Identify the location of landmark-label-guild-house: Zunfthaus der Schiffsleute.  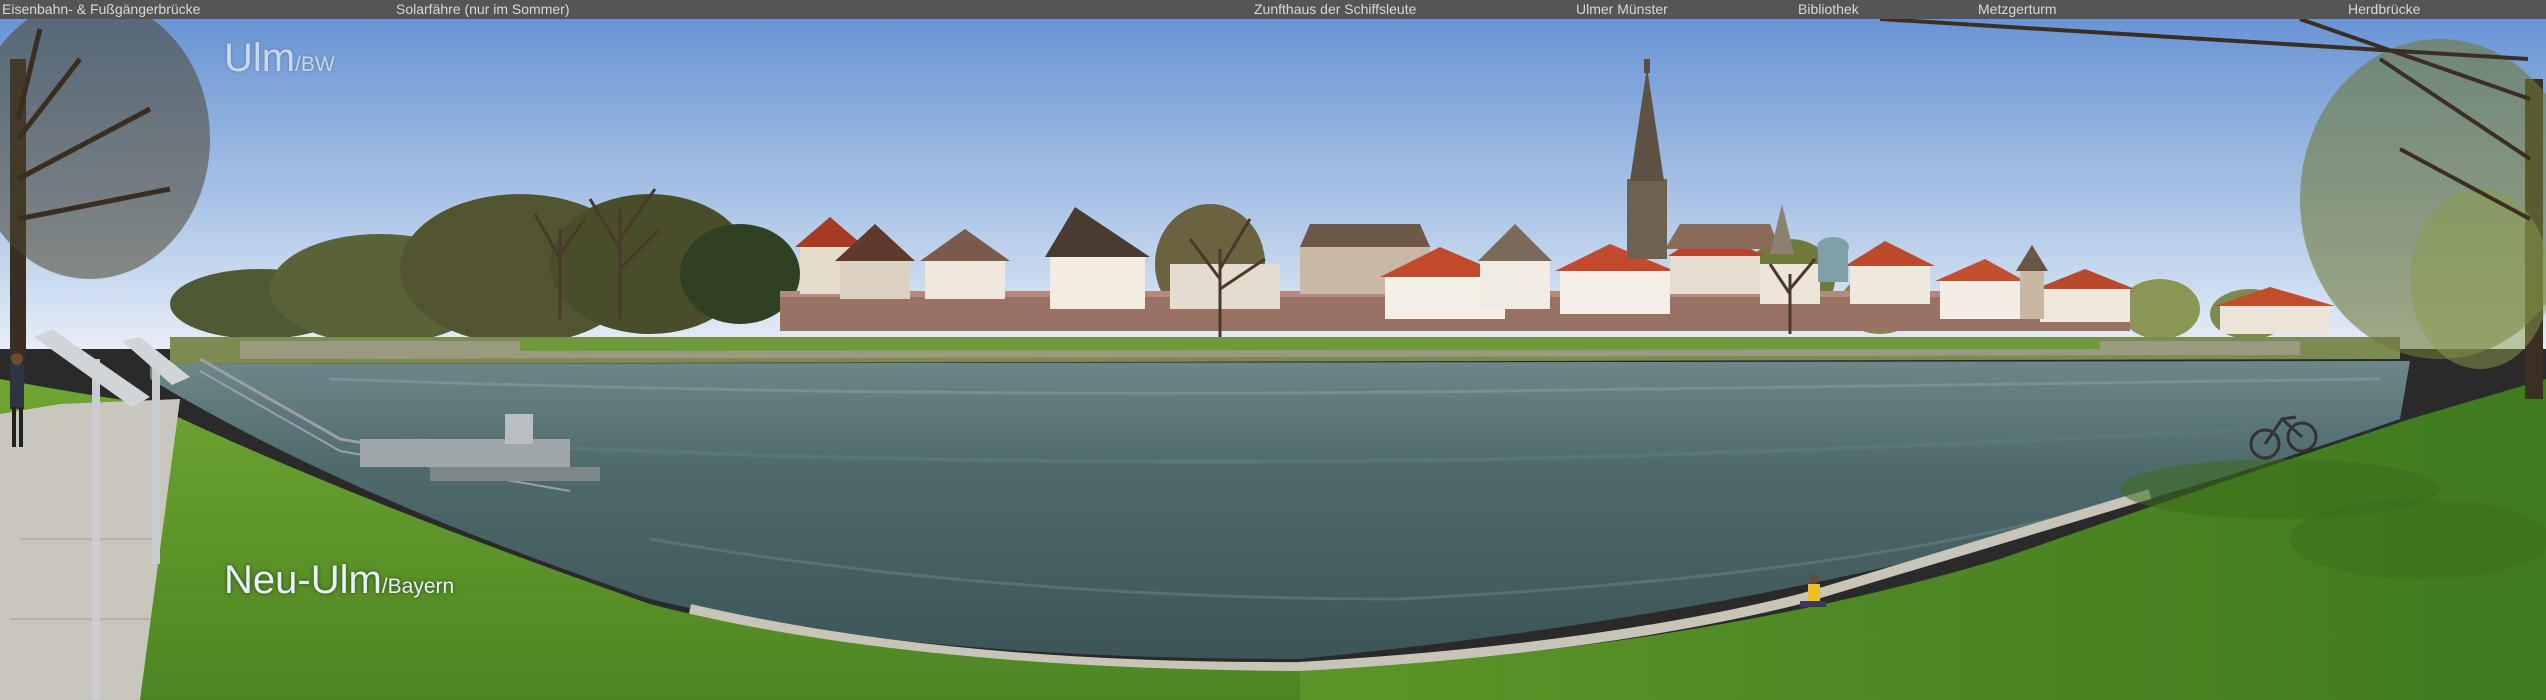
(1335, 9).